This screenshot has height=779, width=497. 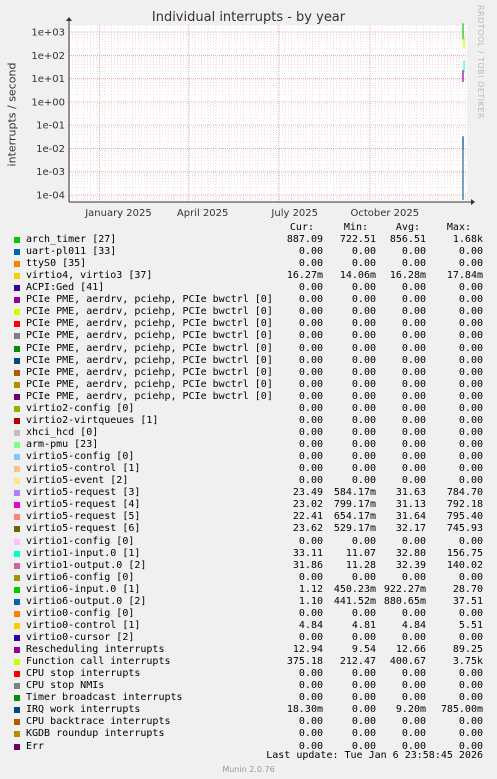 What do you see at coordinates (294, 213) in the screenshot?
I see `x-tick-label: July 2025` at bounding box center [294, 213].